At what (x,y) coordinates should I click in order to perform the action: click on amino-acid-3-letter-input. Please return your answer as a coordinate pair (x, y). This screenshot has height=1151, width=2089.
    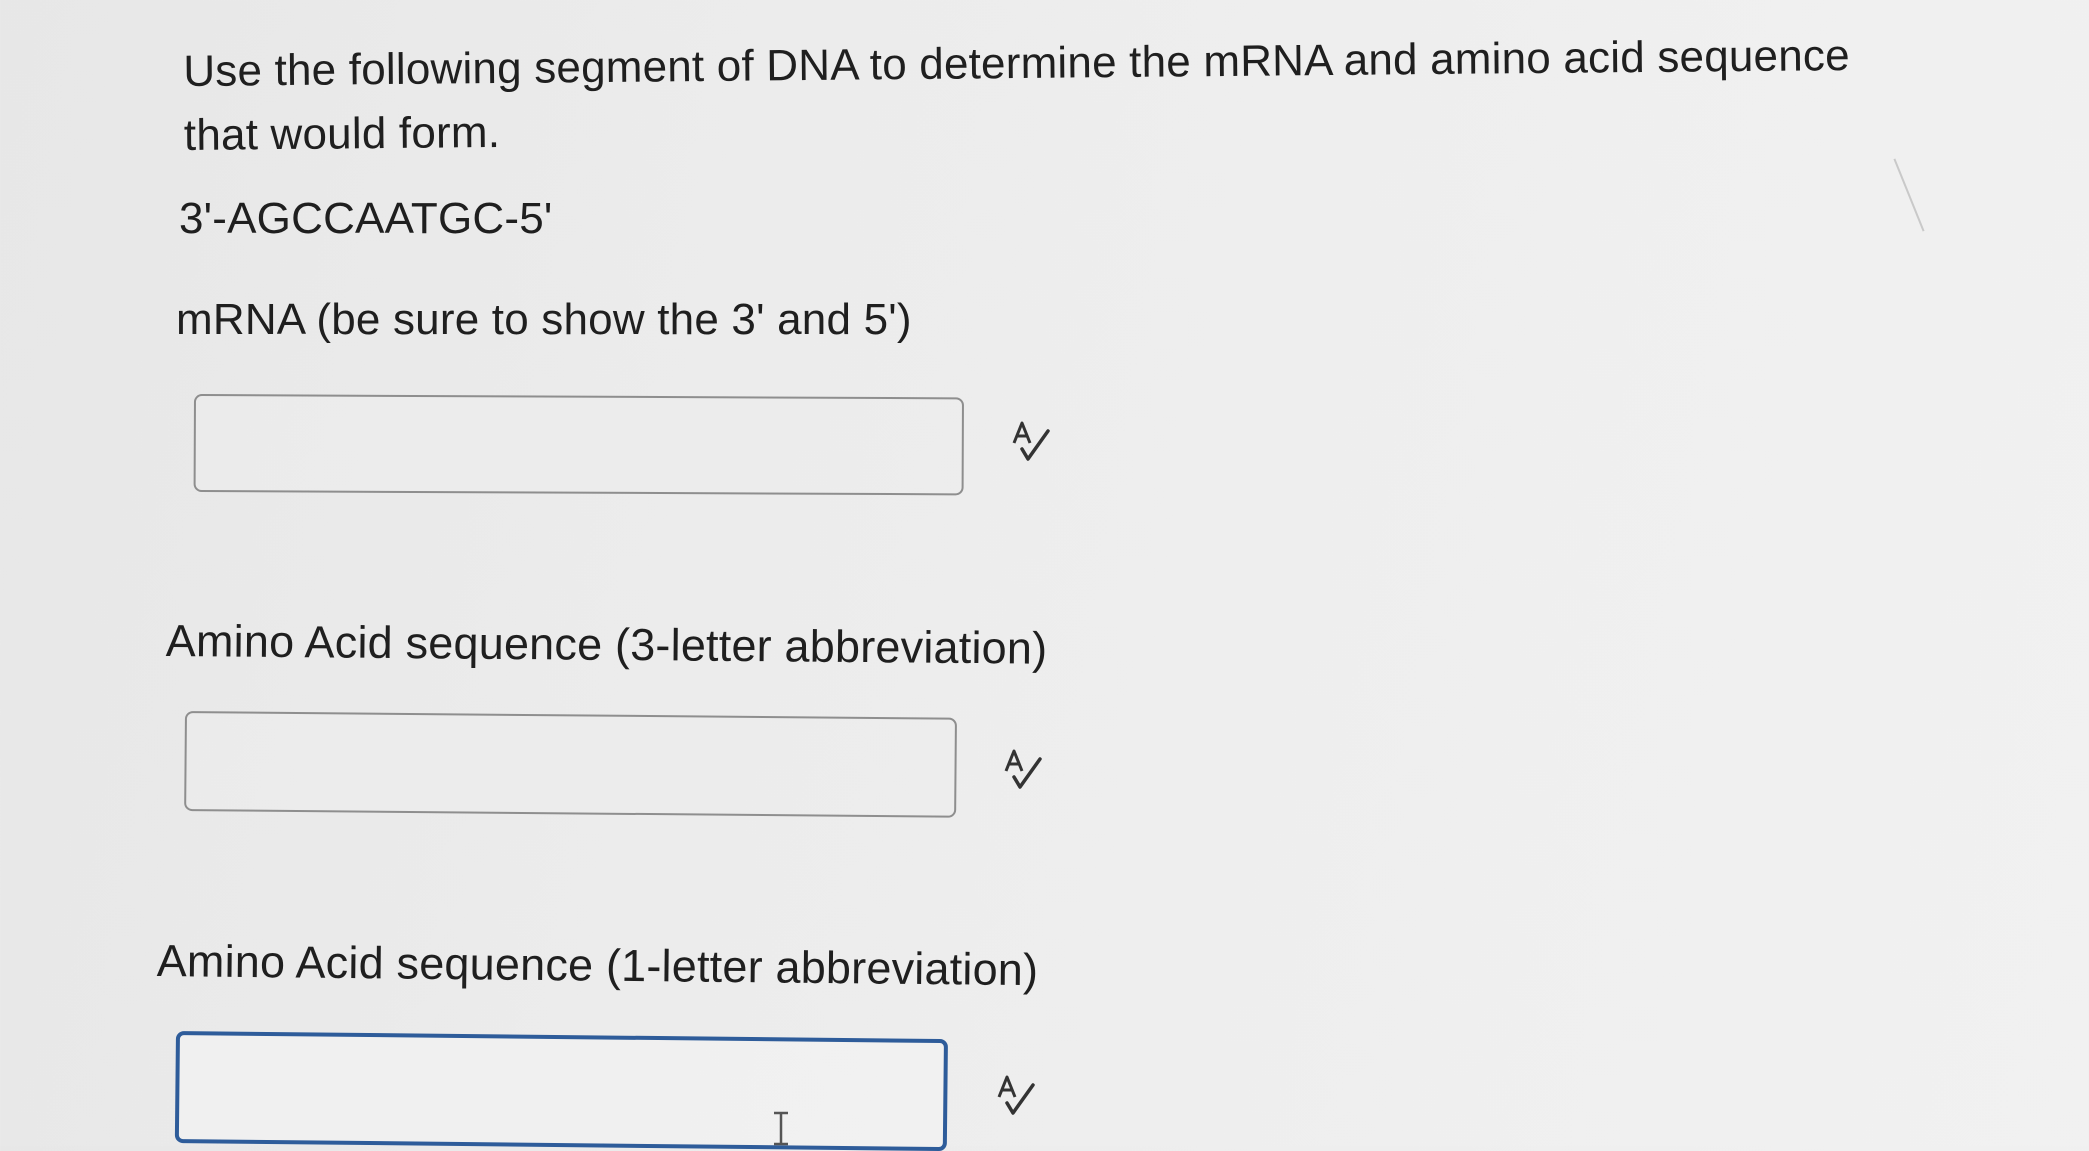
    Looking at the image, I should click on (570, 764).